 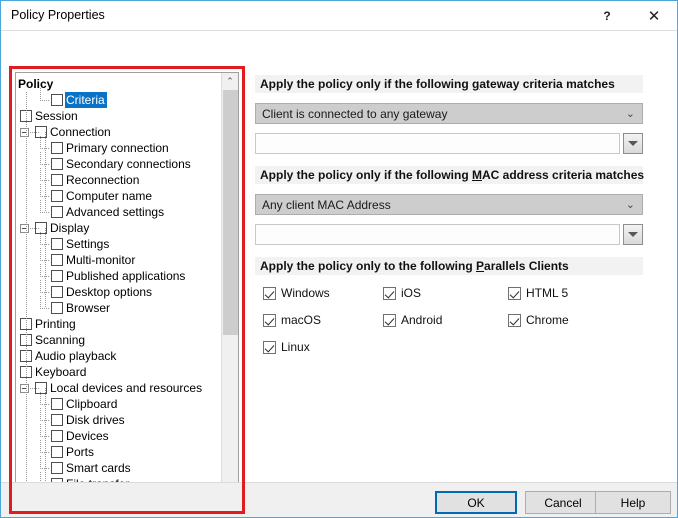 I want to click on client-checkbox-linux: Linux, so click(x=286, y=347).